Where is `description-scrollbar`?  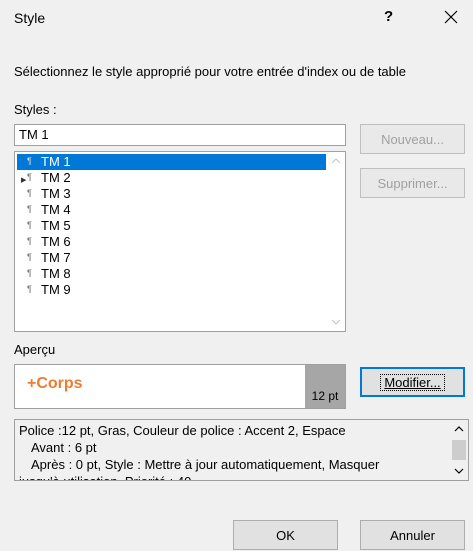 description-scrollbar is located at coordinates (459, 450).